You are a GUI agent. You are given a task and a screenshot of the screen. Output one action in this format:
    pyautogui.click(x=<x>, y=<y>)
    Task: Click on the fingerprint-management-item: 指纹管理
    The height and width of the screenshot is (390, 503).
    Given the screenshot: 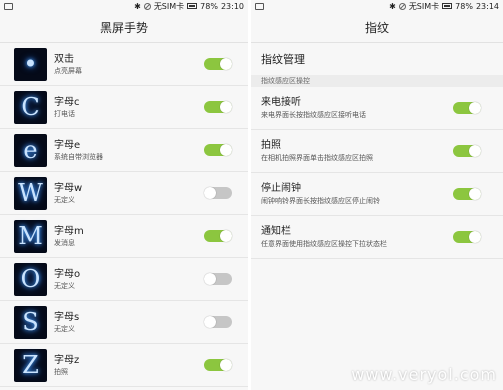 What is the action you would take?
    pyautogui.click(x=377, y=59)
    